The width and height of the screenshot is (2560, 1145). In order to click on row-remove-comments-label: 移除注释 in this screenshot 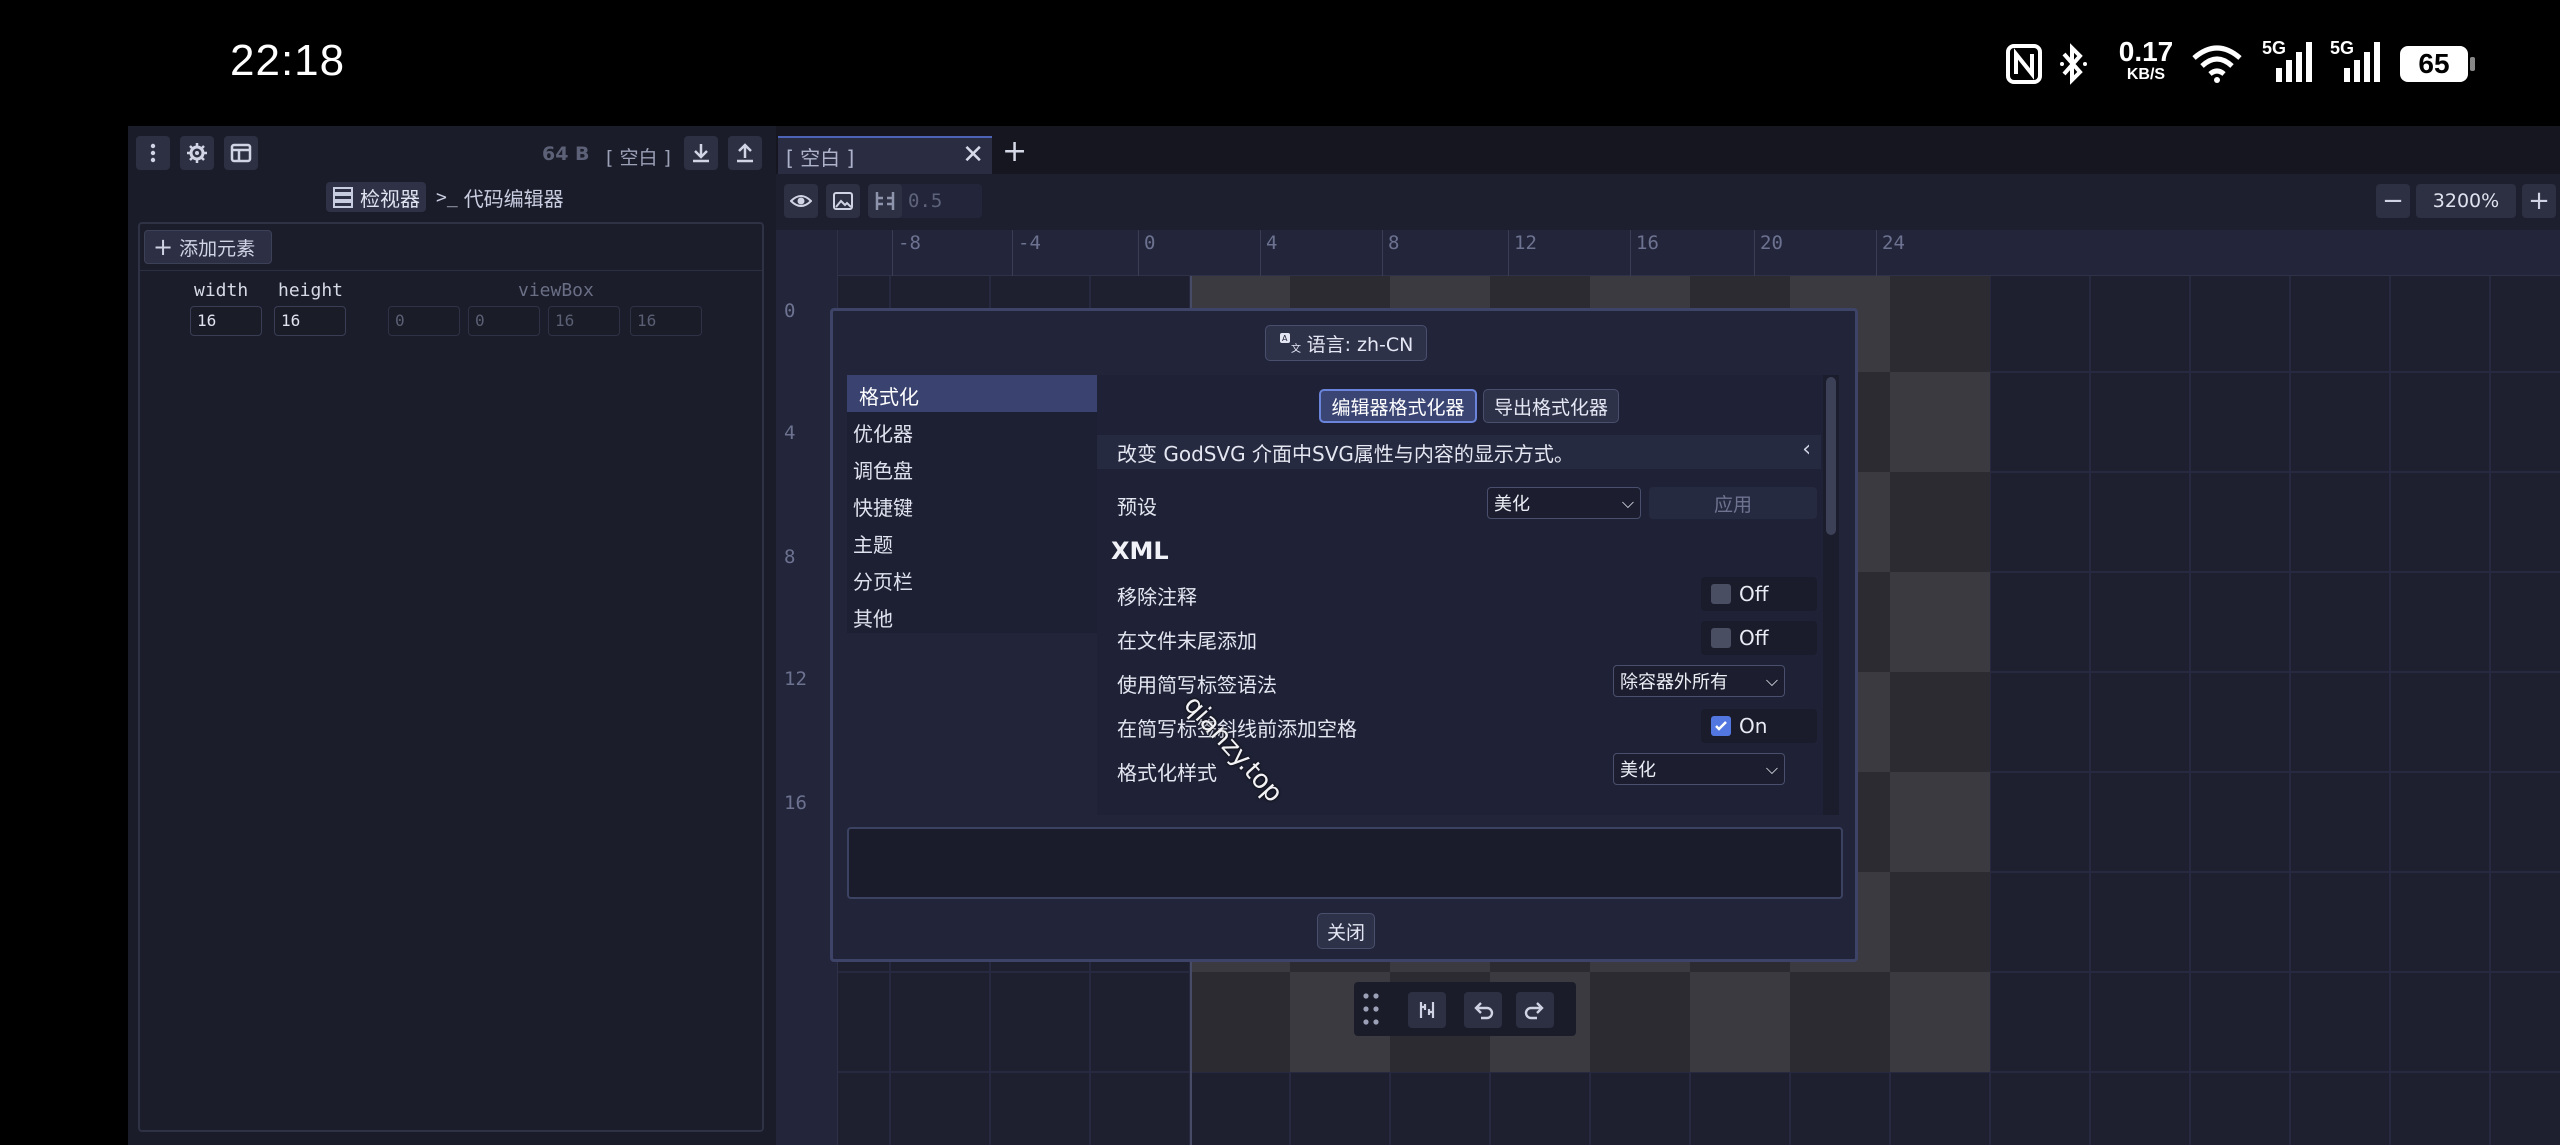, I will do `click(1157, 597)`.